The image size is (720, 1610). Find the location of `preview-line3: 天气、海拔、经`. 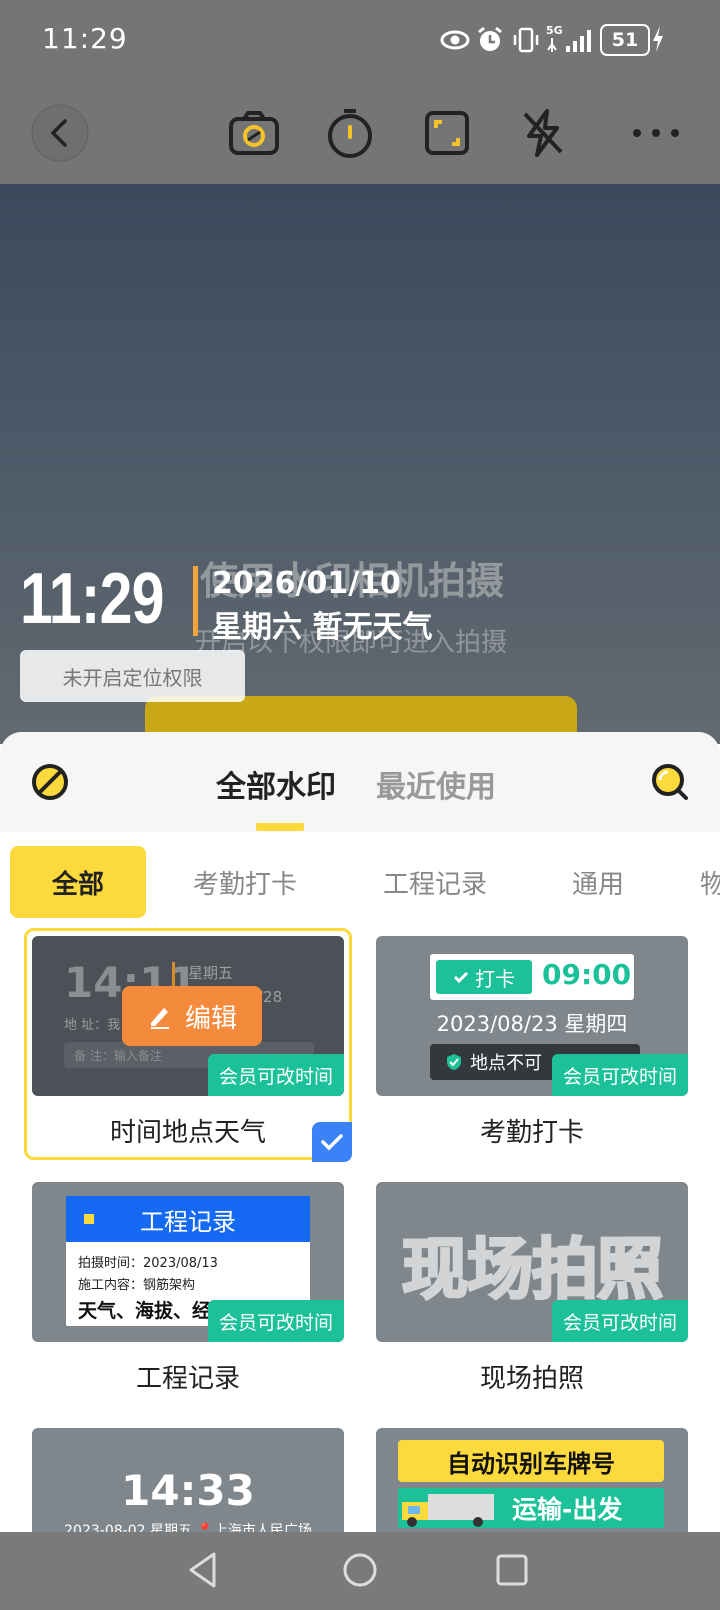

preview-line3: 天气、海拔、经 is located at coordinates (145, 1311).